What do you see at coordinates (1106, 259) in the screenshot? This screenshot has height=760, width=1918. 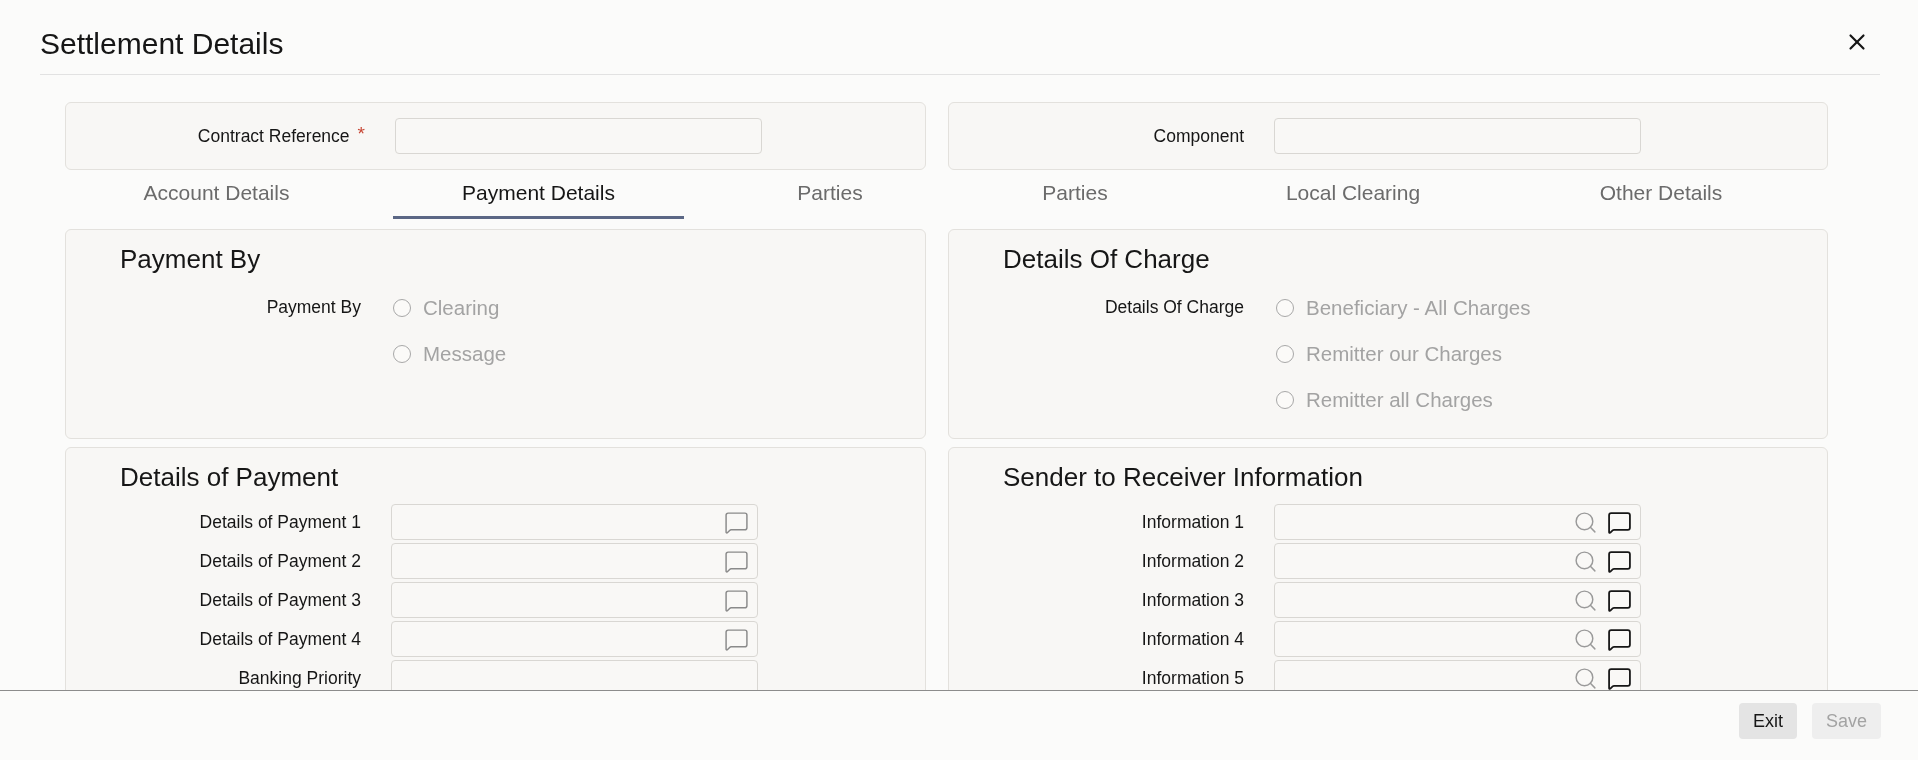 I see `section-heading: Details Of Charge` at bounding box center [1106, 259].